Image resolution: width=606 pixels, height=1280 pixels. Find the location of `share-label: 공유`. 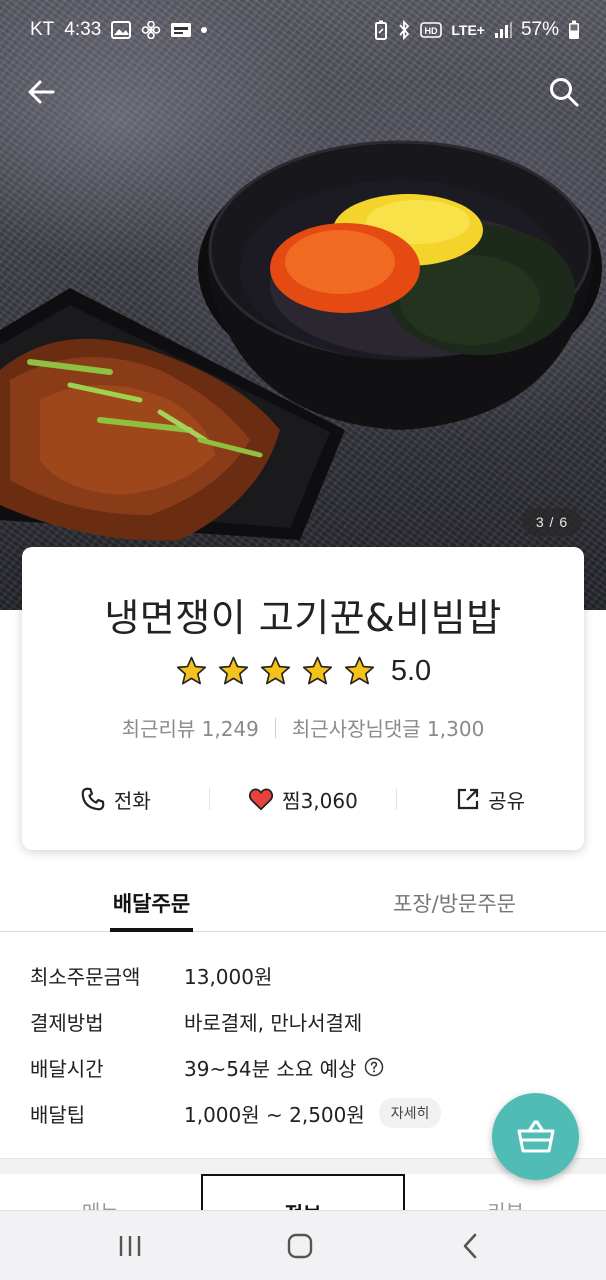

share-label: 공유 is located at coordinates (507, 800).